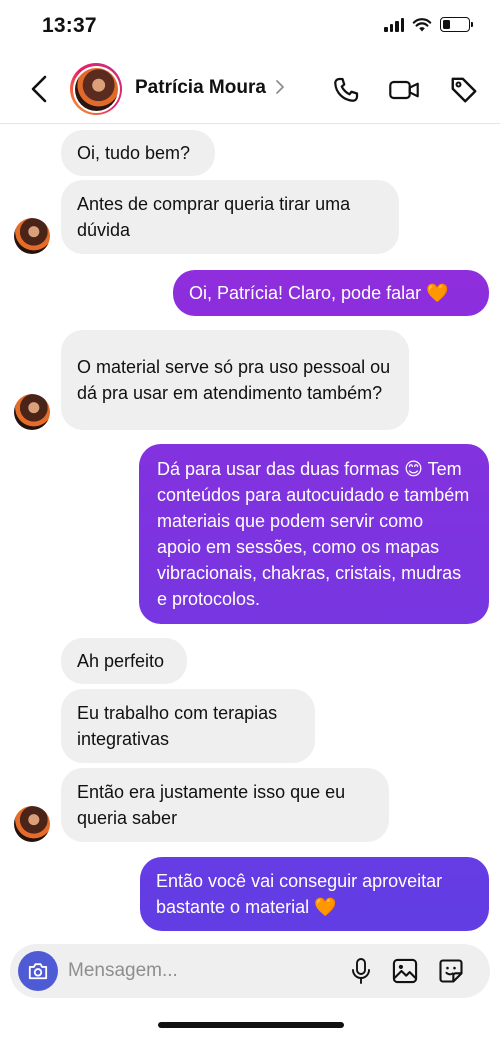 The height and width of the screenshot is (1042, 500). I want to click on contact-name: Patrícia Moura, so click(200, 88).